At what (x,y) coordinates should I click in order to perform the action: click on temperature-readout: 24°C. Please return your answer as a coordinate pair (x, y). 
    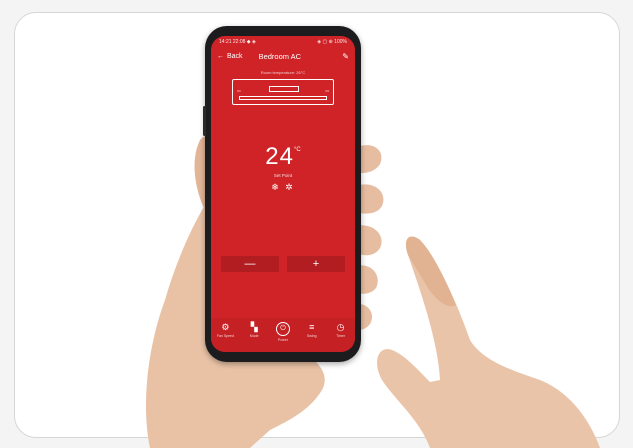
    Looking at the image, I should click on (283, 157).